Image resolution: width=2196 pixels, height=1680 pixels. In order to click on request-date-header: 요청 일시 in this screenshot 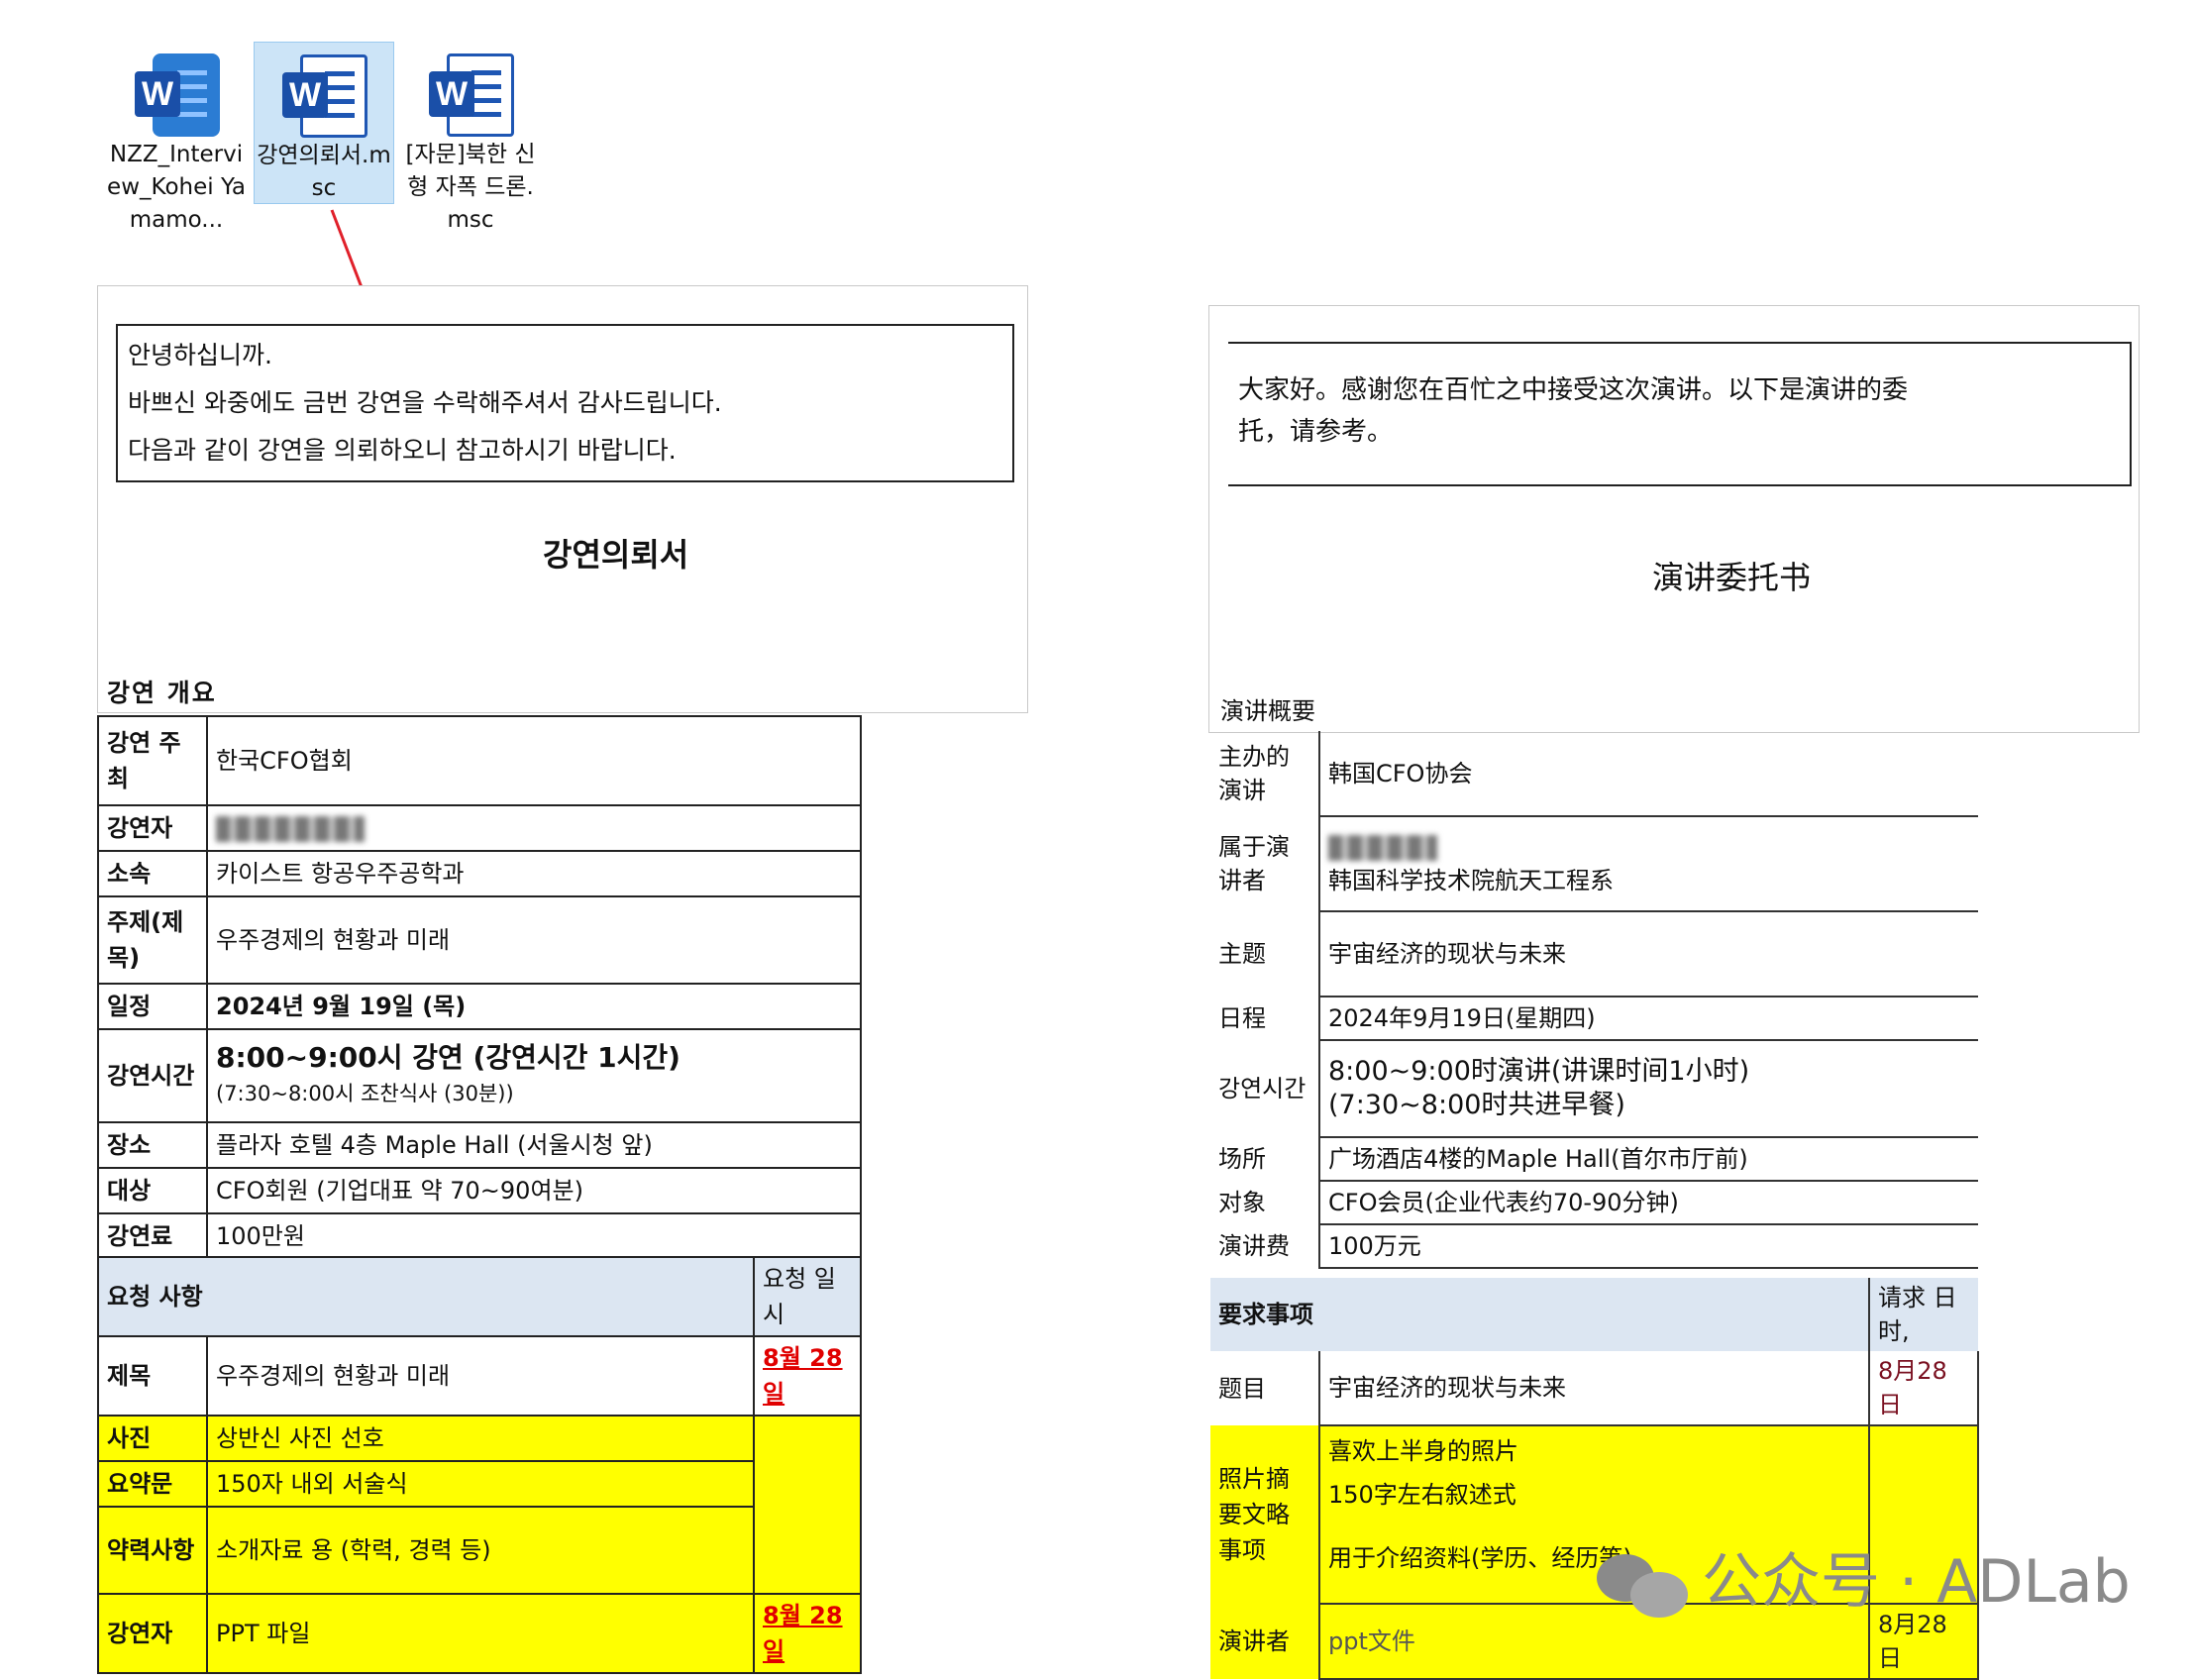, I will do `click(807, 1296)`.